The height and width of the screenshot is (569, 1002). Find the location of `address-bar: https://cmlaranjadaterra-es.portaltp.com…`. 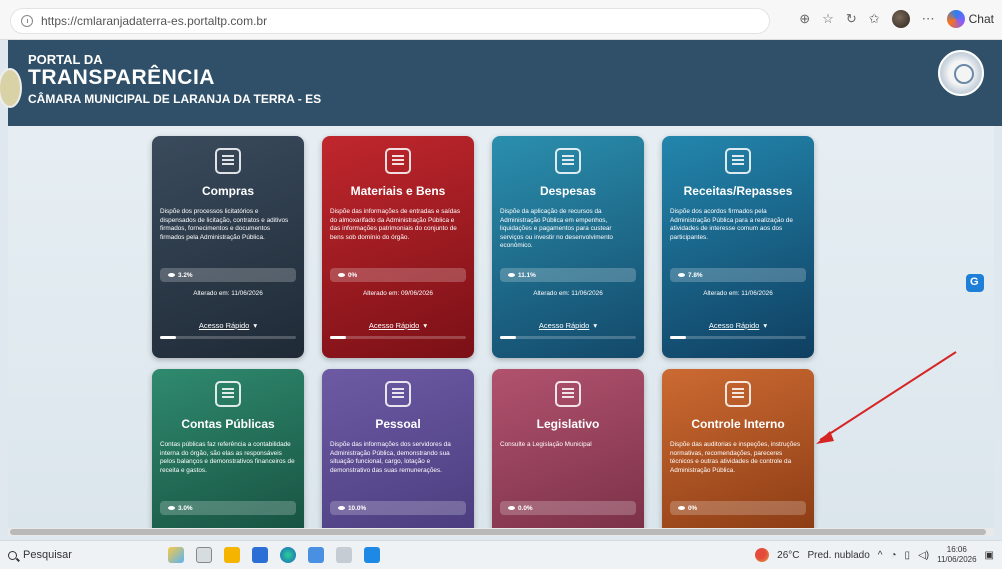

address-bar: https://cmlaranjadaterra-es.portaltp.com… is located at coordinates (390, 21).